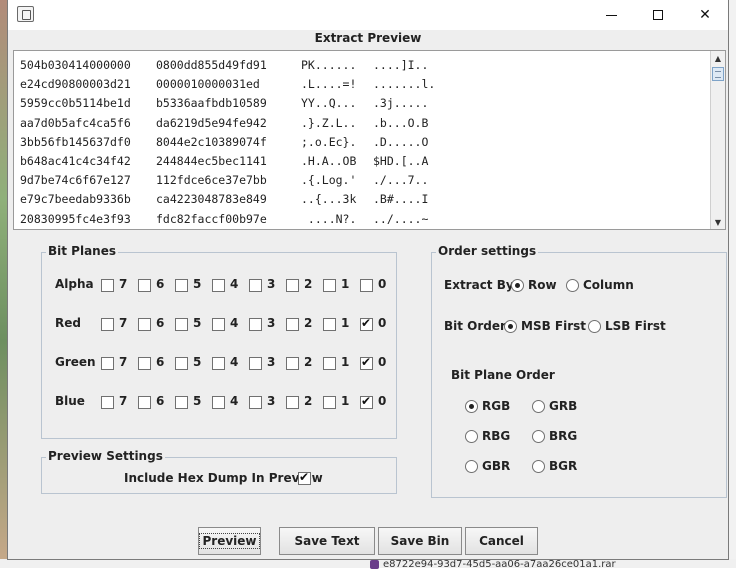  What do you see at coordinates (401, 218) in the screenshot?
I see `hex-cell: ../....~` at bounding box center [401, 218].